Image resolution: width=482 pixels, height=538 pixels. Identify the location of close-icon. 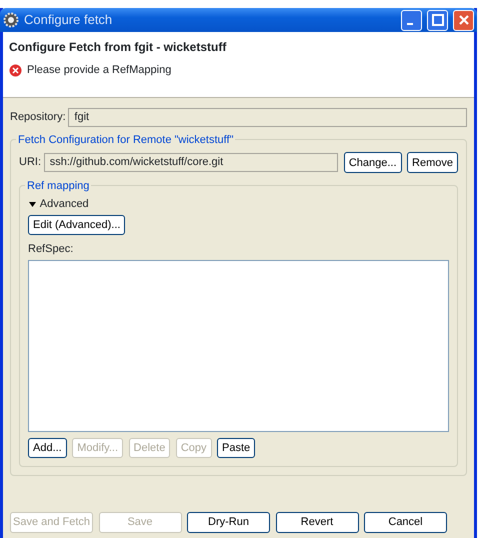
(464, 20).